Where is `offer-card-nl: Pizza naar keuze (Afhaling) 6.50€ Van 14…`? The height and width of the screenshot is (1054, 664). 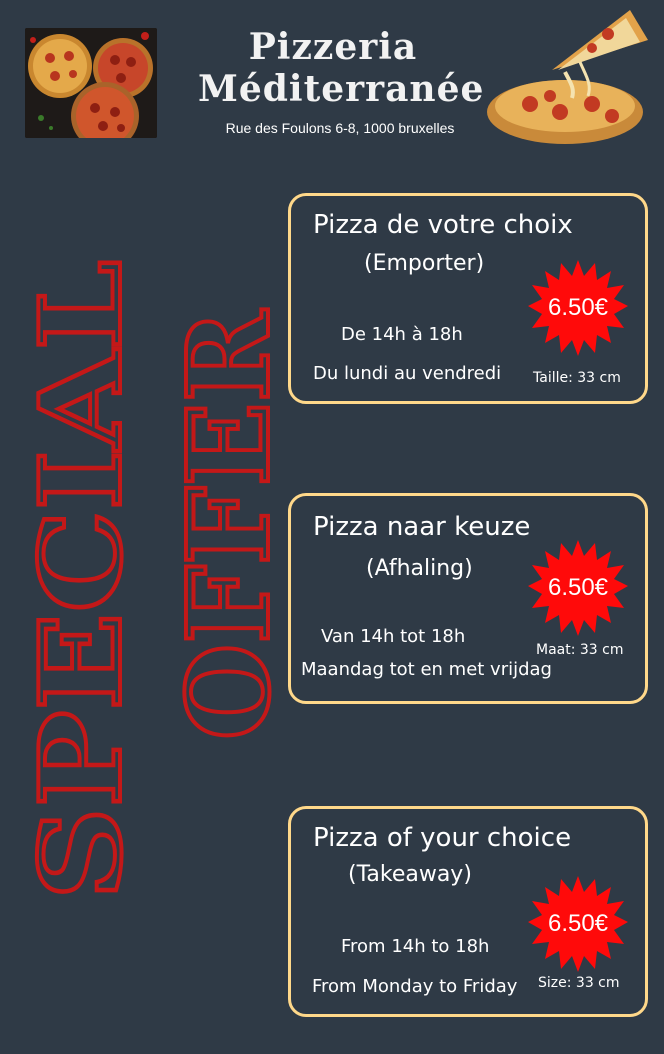 offer-card-nl: Pizza naar keuze (Afhaling) 6.50€ Van 14… is located at coordinates (468, 598).